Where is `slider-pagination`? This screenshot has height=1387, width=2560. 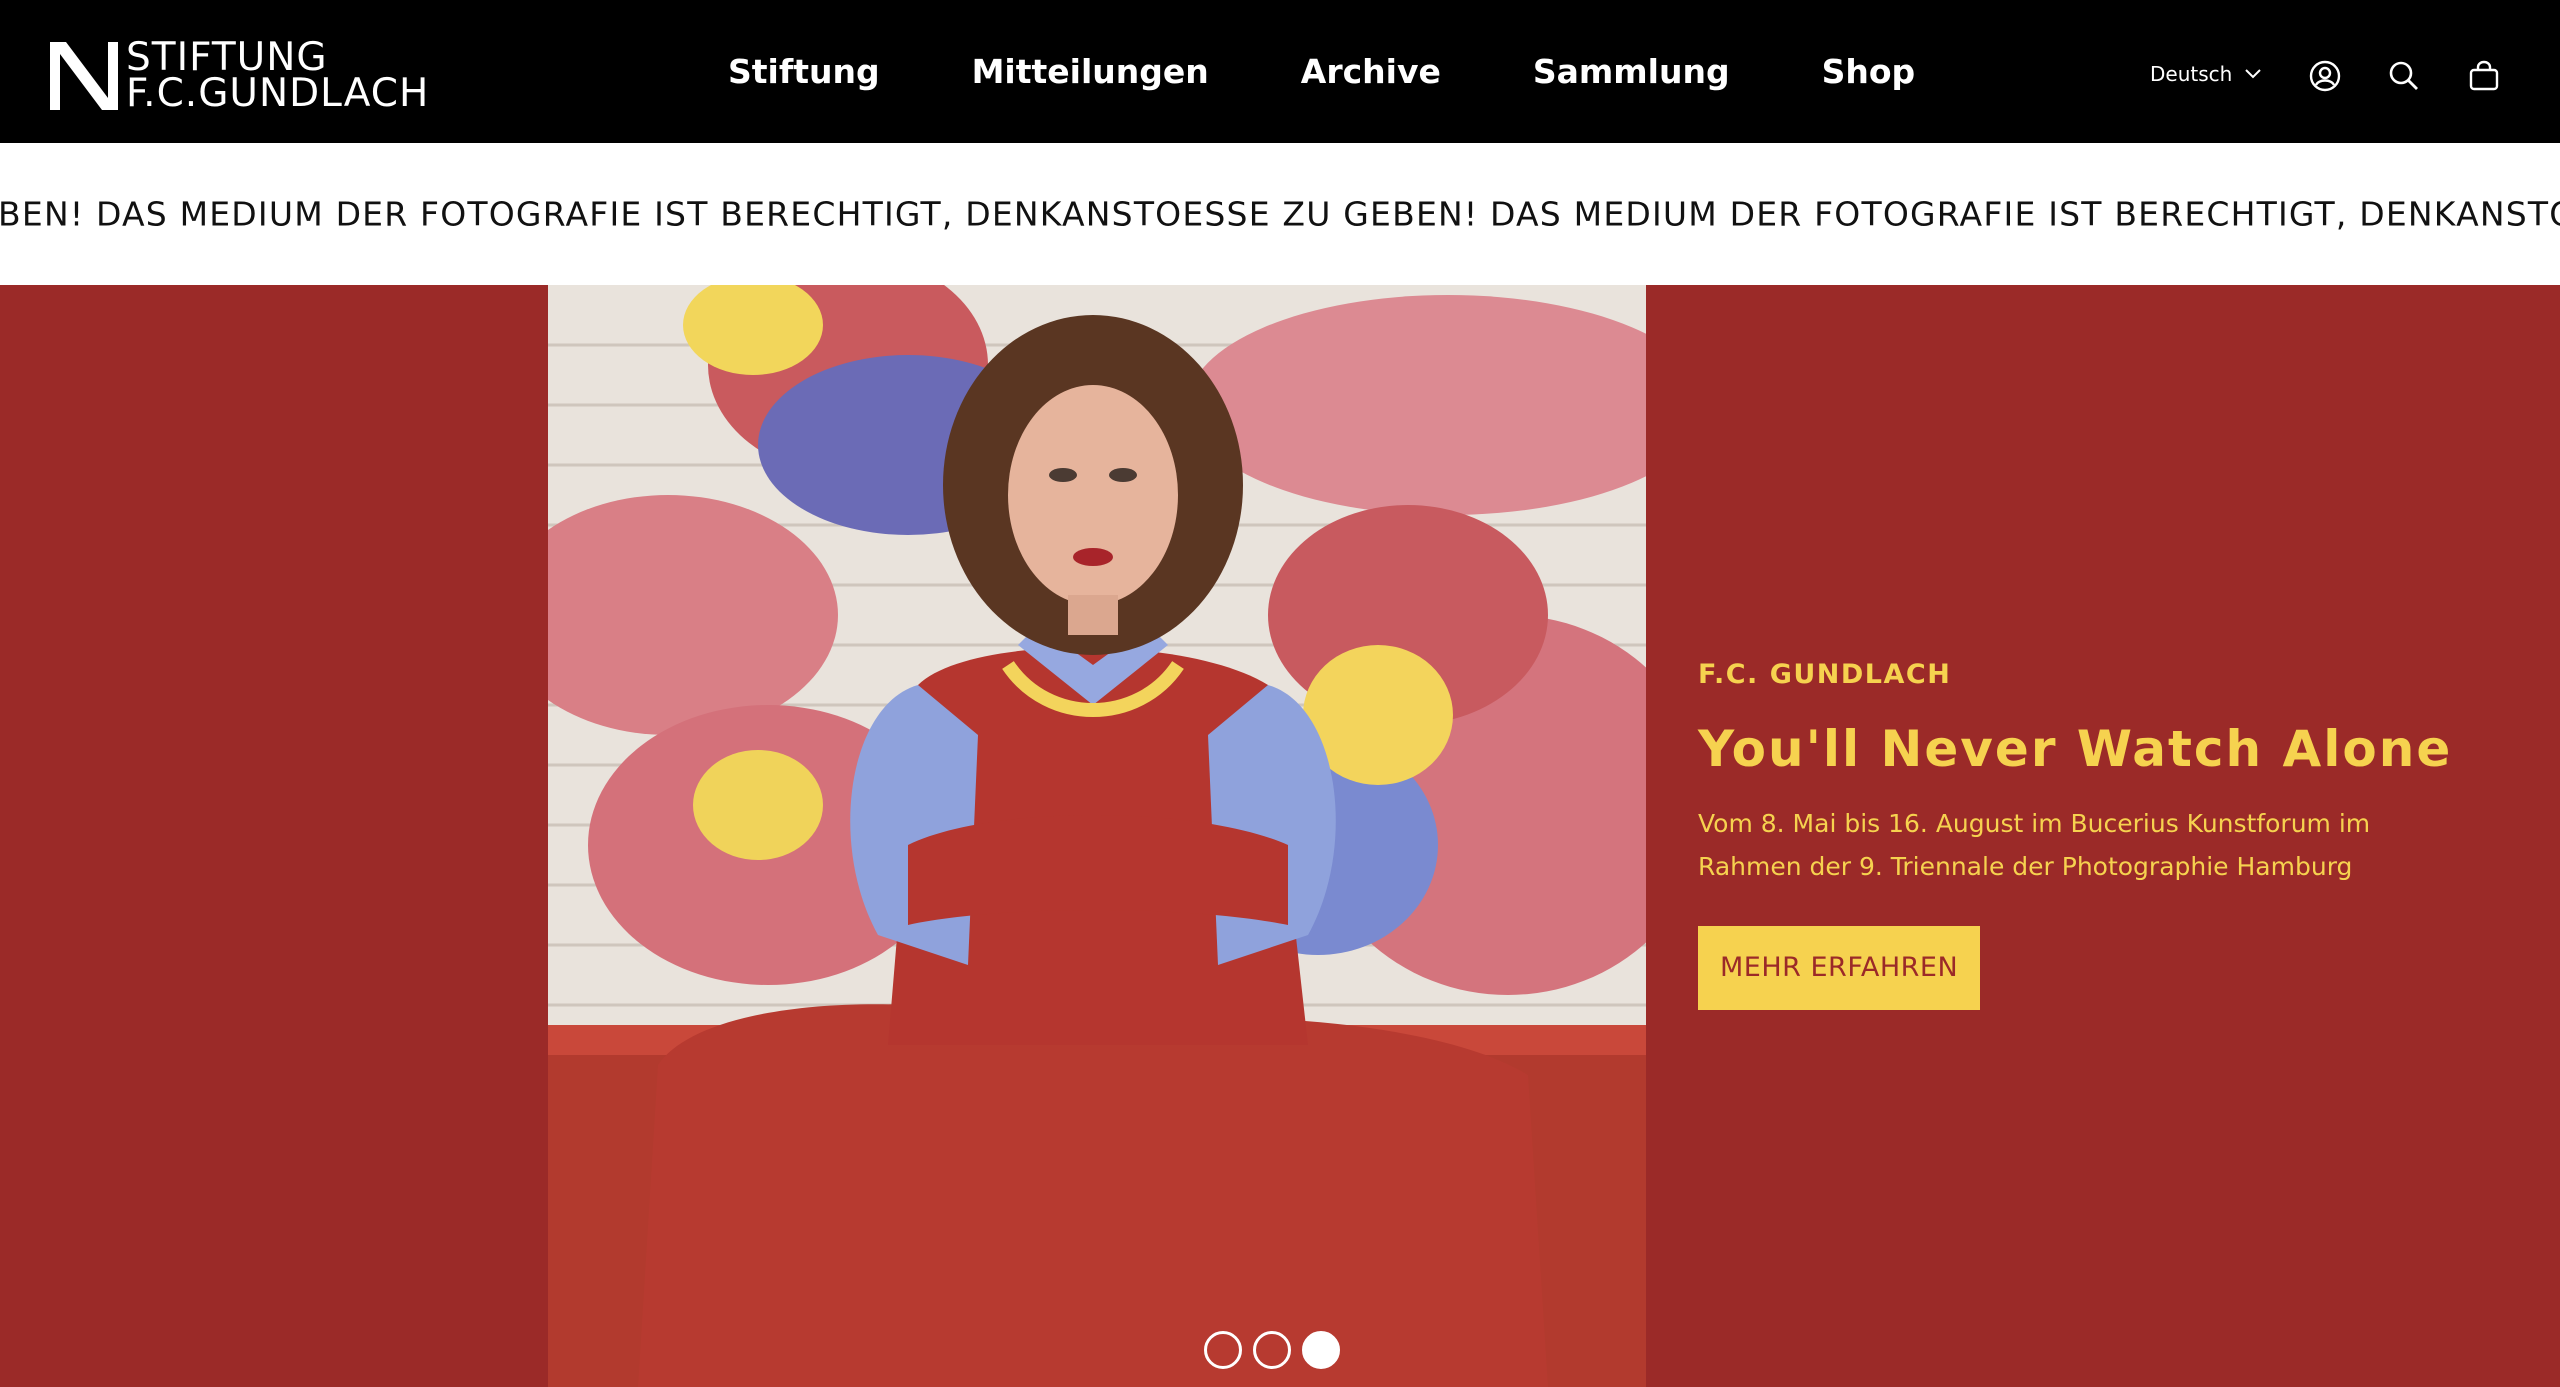 slider-pagination is located at coordinates (1277, 1350).